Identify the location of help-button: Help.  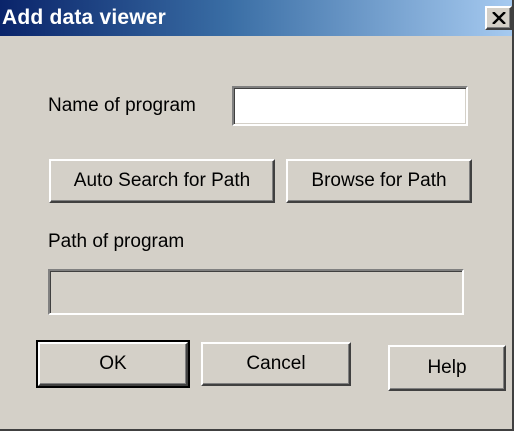
(447, 368).